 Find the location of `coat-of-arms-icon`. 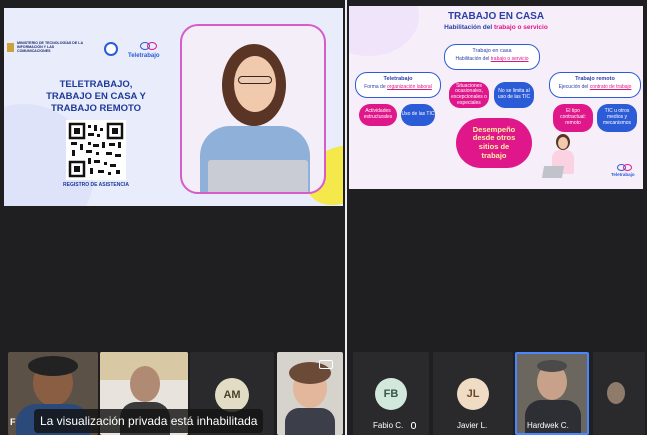

coat-of-arms-icon is located at coordinates (10, 47).